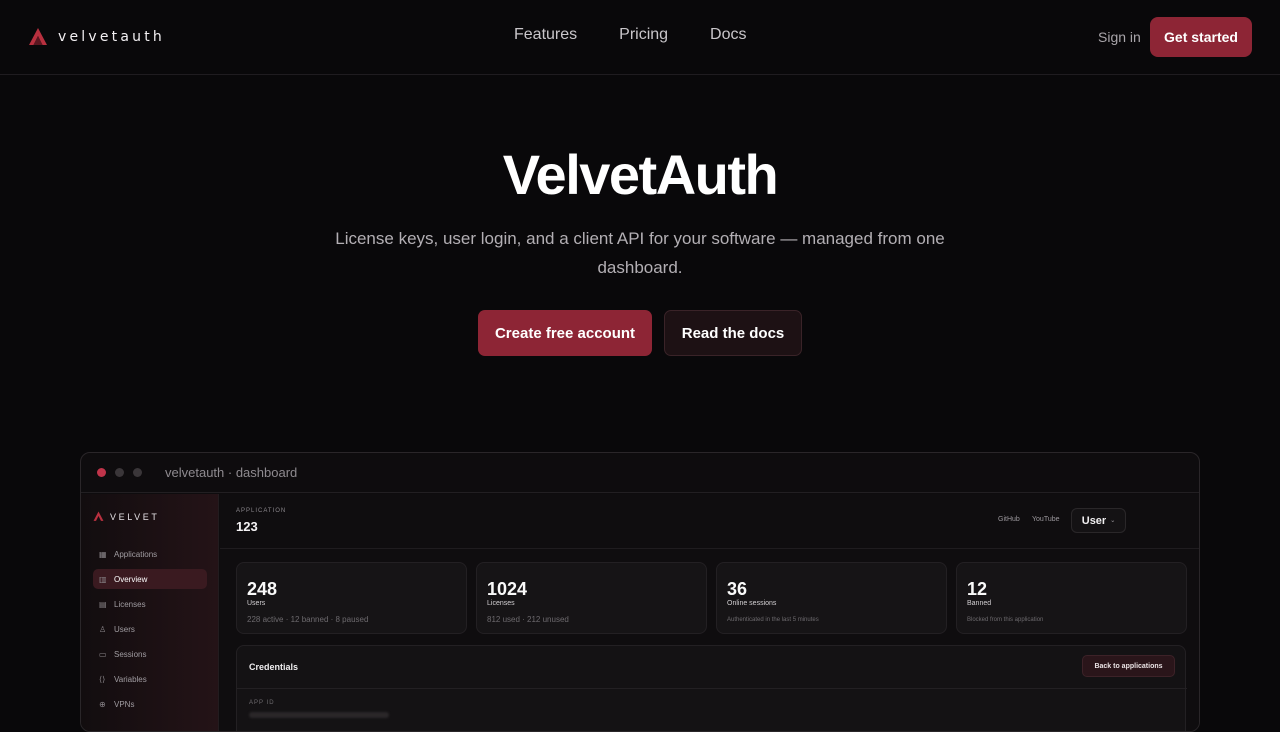 The height and width of the screenshot is (732, 1280). I want to click on sidebar-item-label: Variables, so click(130, 679).